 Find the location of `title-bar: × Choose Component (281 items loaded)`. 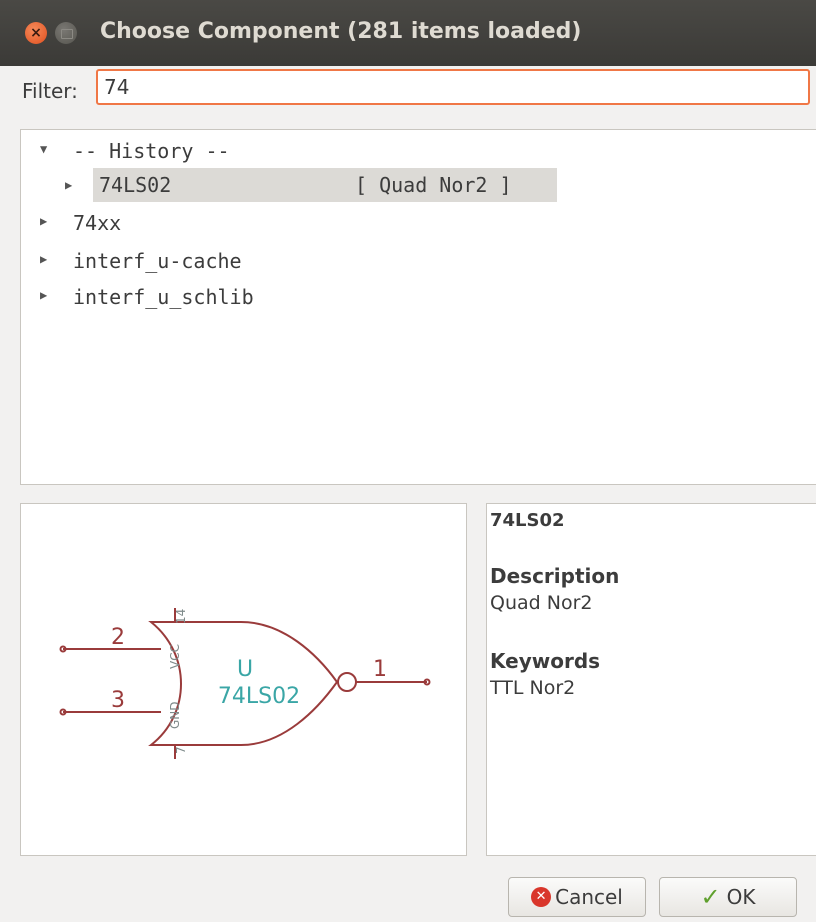

title-bar: × Choose Component (281 items loaded) is located at coordinates (408, 33).